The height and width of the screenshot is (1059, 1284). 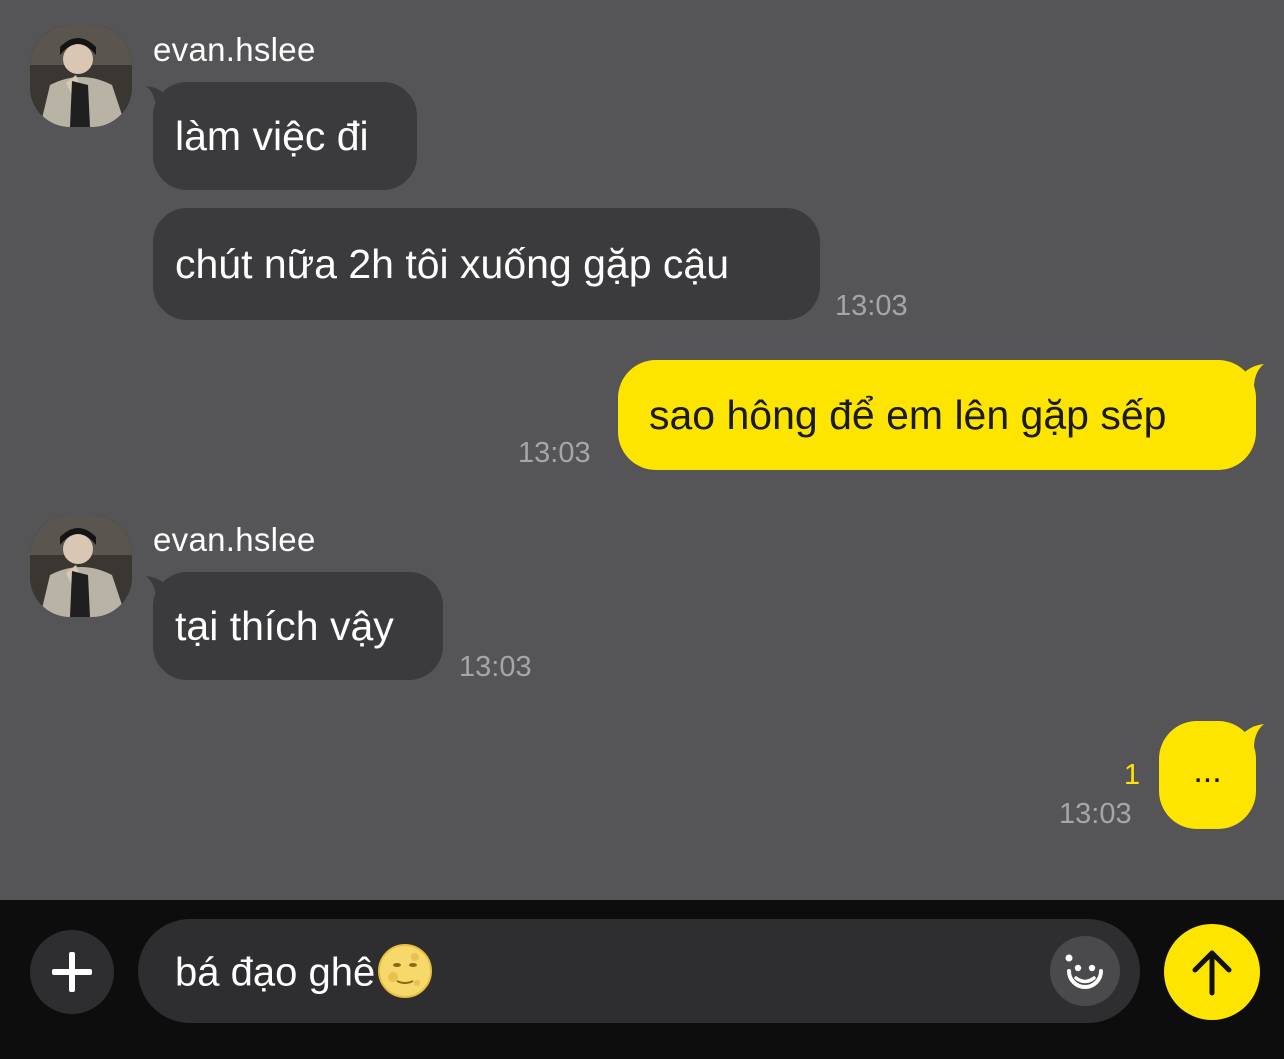 What do you see at coordinates (639, 971) in the screenshot?
I see `message-input: bá đạo ghê` at bounding box center [639, 971].